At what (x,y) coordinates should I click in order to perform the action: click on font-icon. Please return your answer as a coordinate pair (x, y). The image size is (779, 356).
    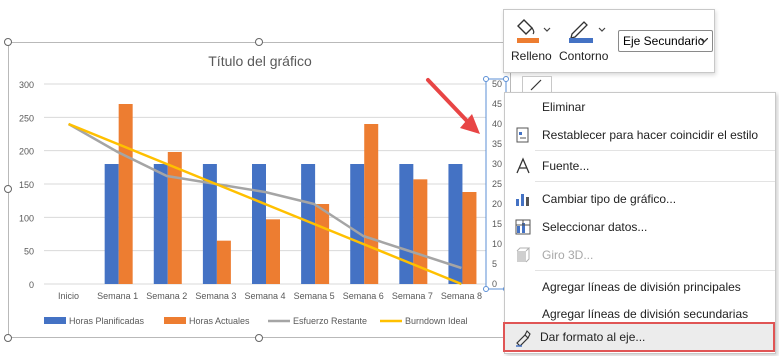
    Looking at the image, I should click on (523, 165).